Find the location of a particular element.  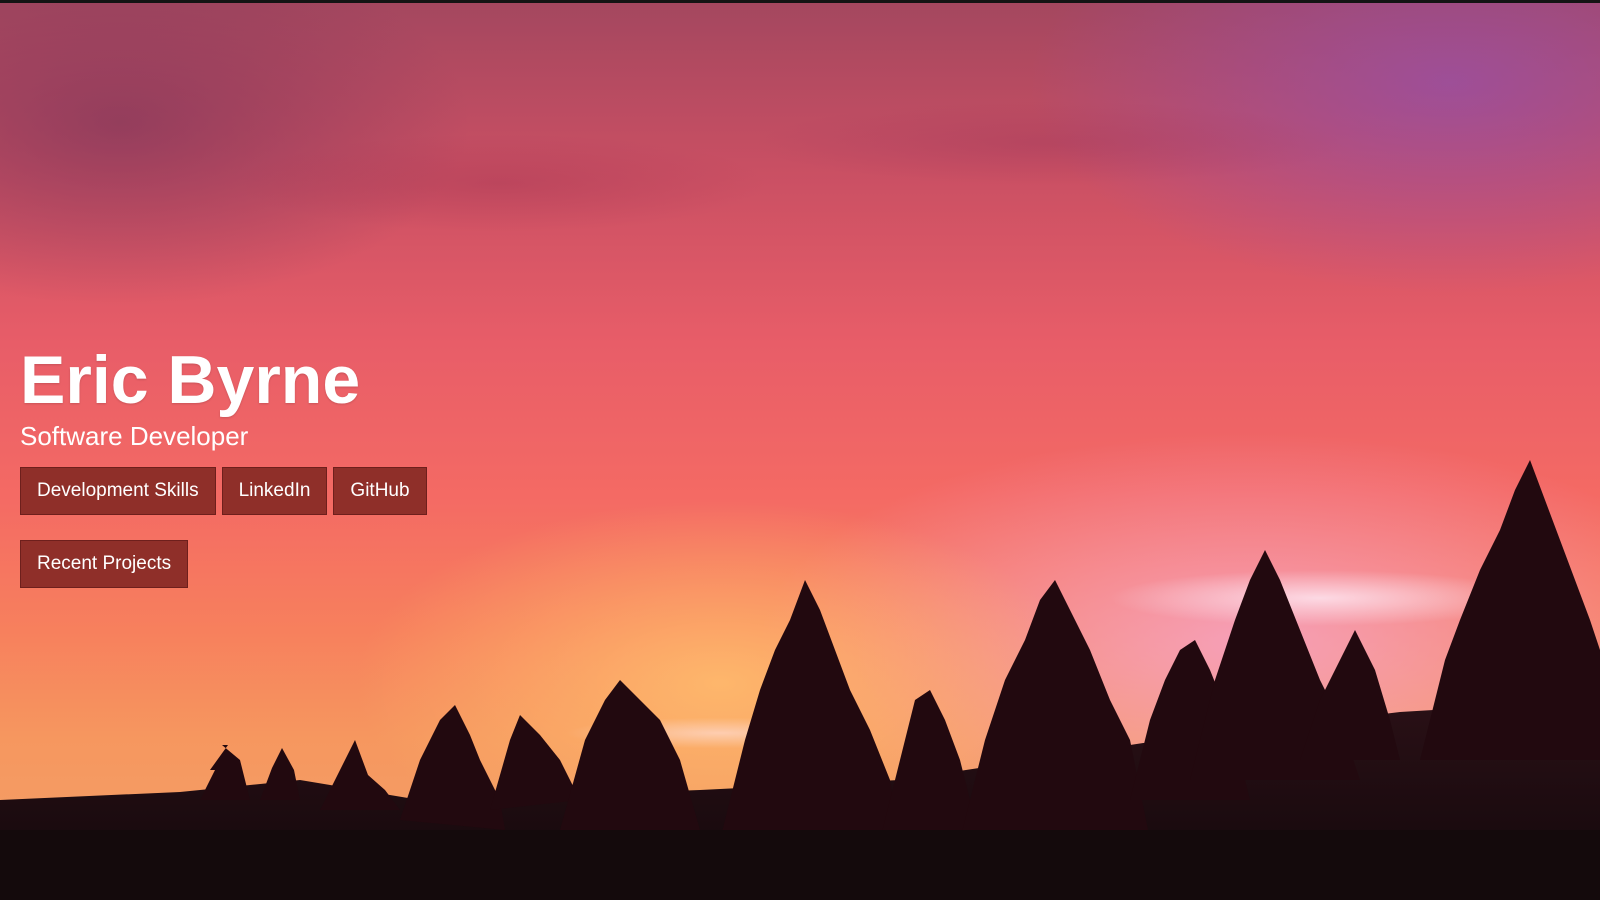

development-skills-button: Development Skills is located at coordinates (118, 491).